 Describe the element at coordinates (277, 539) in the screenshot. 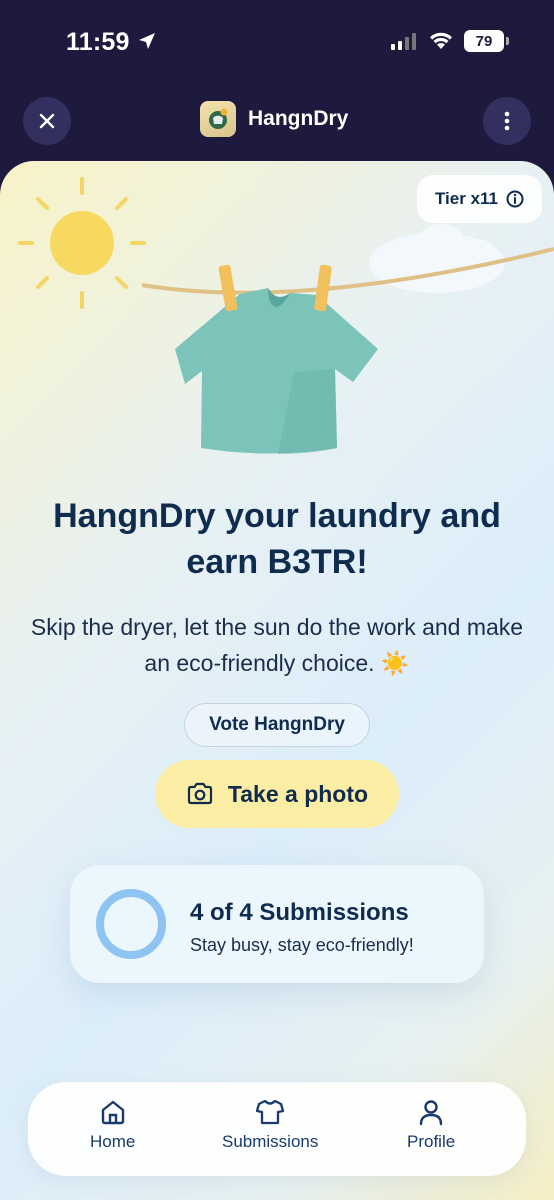

I see `hero-headline: HangnDry your laundry and earn B3TR!` at that location.